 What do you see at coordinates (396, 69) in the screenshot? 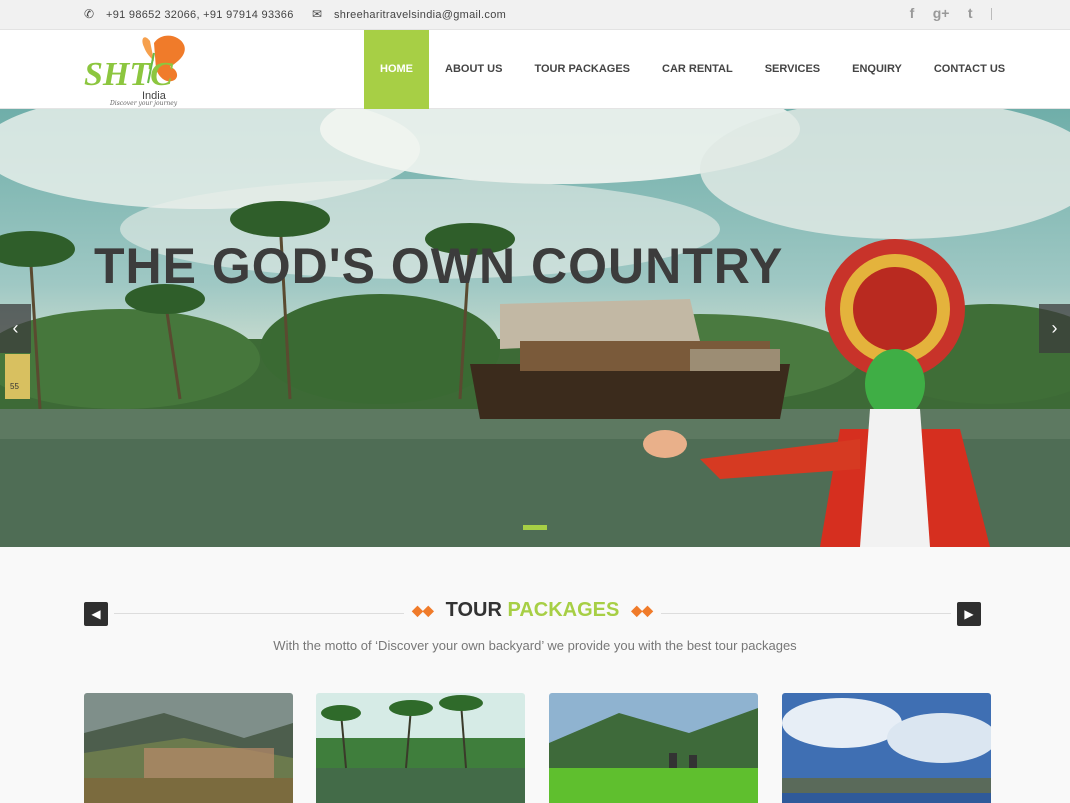
I see `nav-home: HOME` at bounding box center [396, 69].